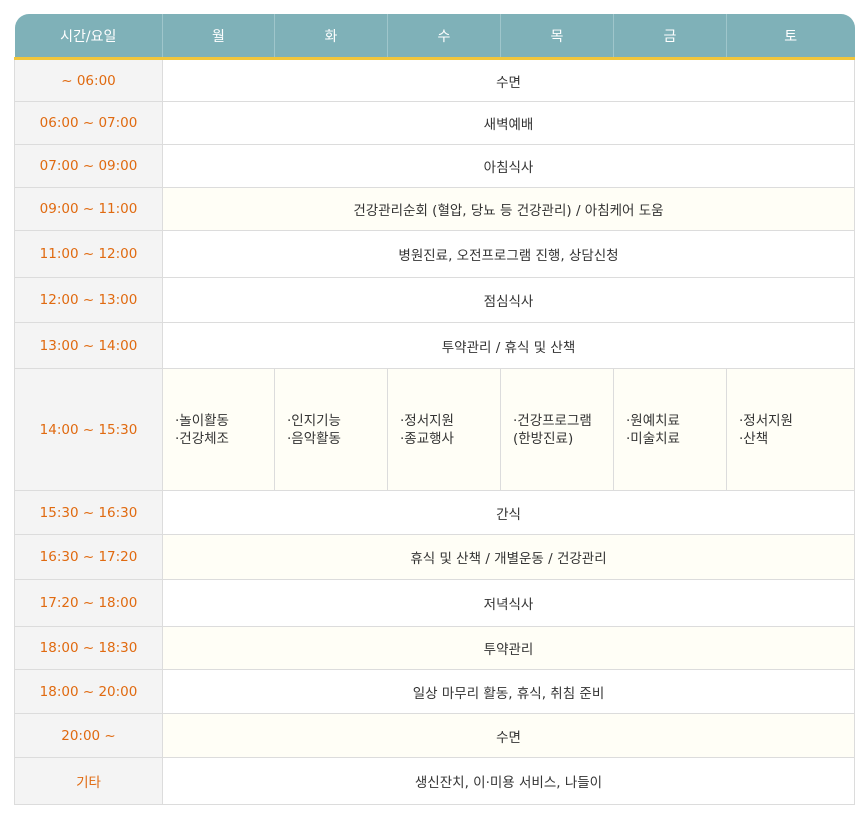 This screenshot has width=867, height=828. I want to click on activity-cell: 휴식 및 산책 / 개별운동 / 건강관리, so click(508, 557).